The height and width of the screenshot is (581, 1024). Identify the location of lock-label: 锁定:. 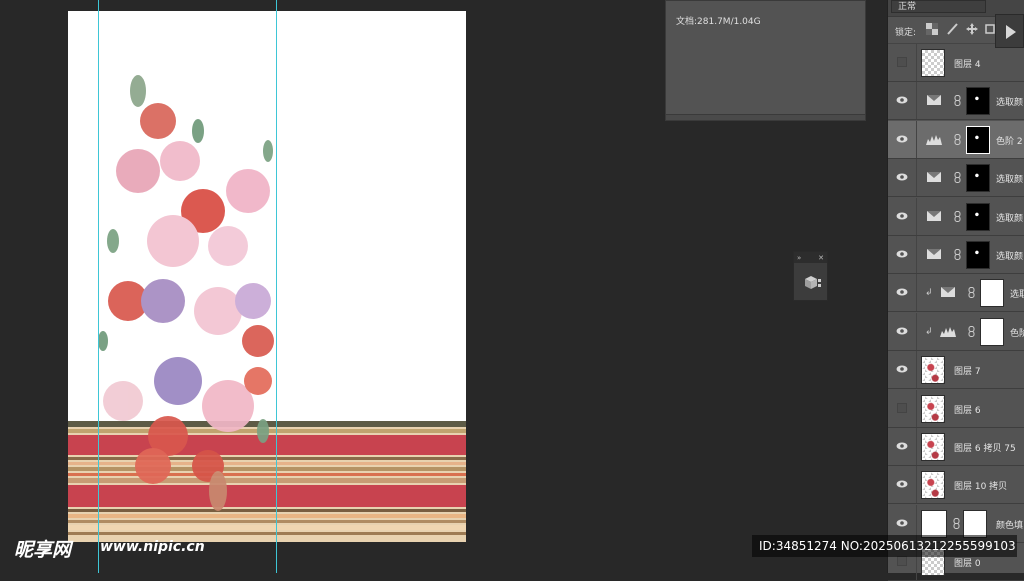
(906, 33).